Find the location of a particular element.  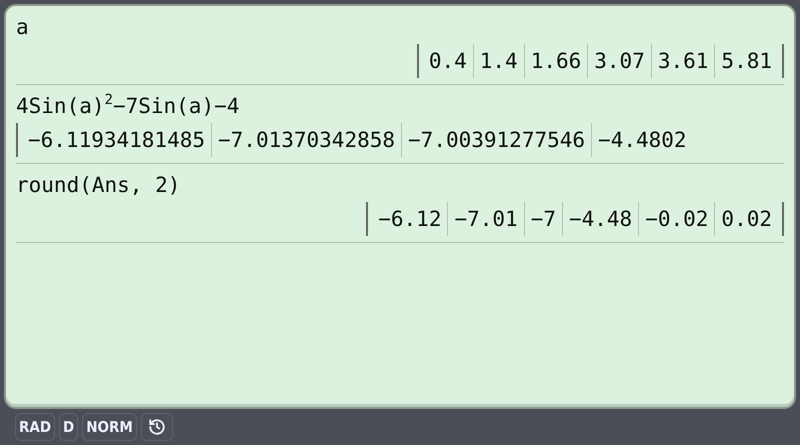

matrix-element: −6.11934181485 is located at coordinates (116, 140).